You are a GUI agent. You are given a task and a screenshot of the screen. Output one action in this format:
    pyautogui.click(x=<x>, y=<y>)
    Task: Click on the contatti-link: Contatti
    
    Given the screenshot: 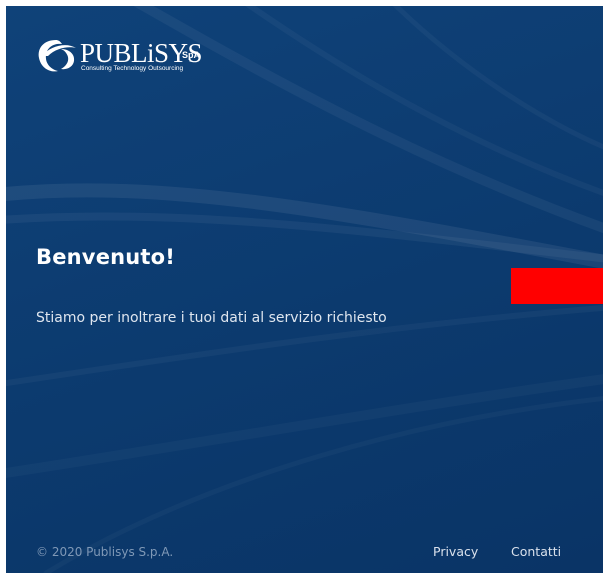 What is the action you would take?
    pyautogui.click(x=536, y=552)
    